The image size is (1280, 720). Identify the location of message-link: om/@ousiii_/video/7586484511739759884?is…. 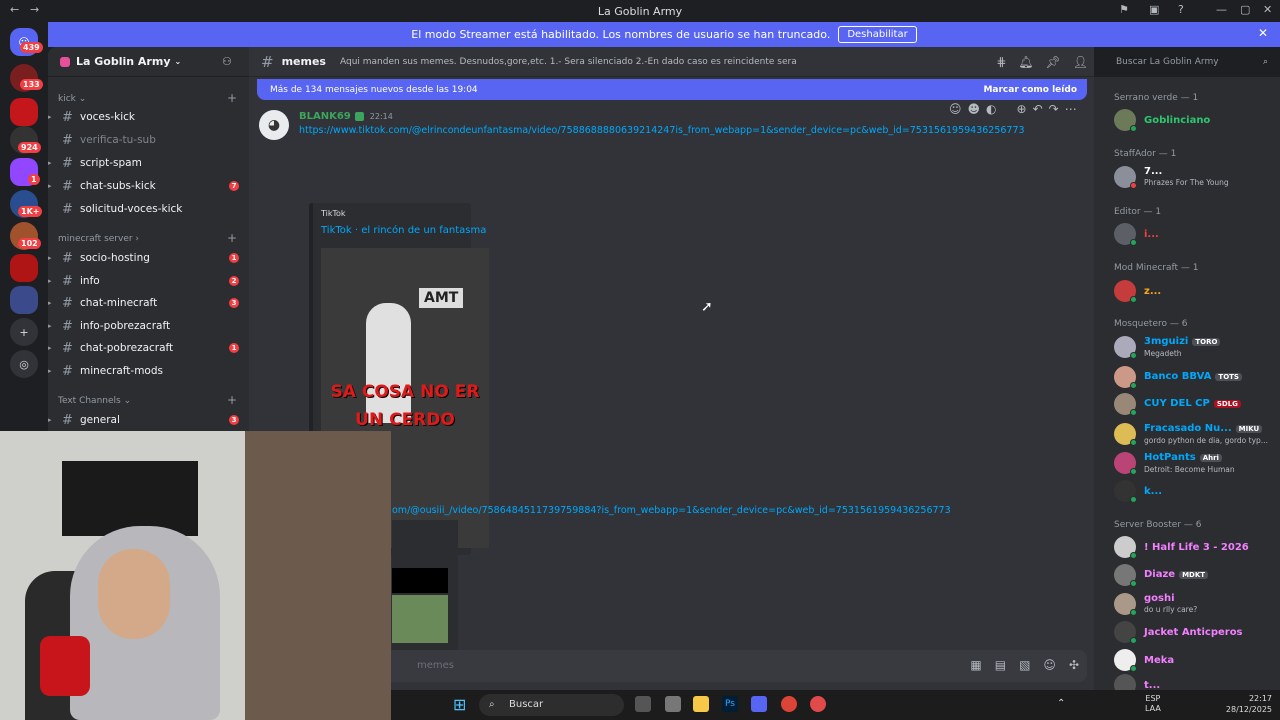
(671, 510).